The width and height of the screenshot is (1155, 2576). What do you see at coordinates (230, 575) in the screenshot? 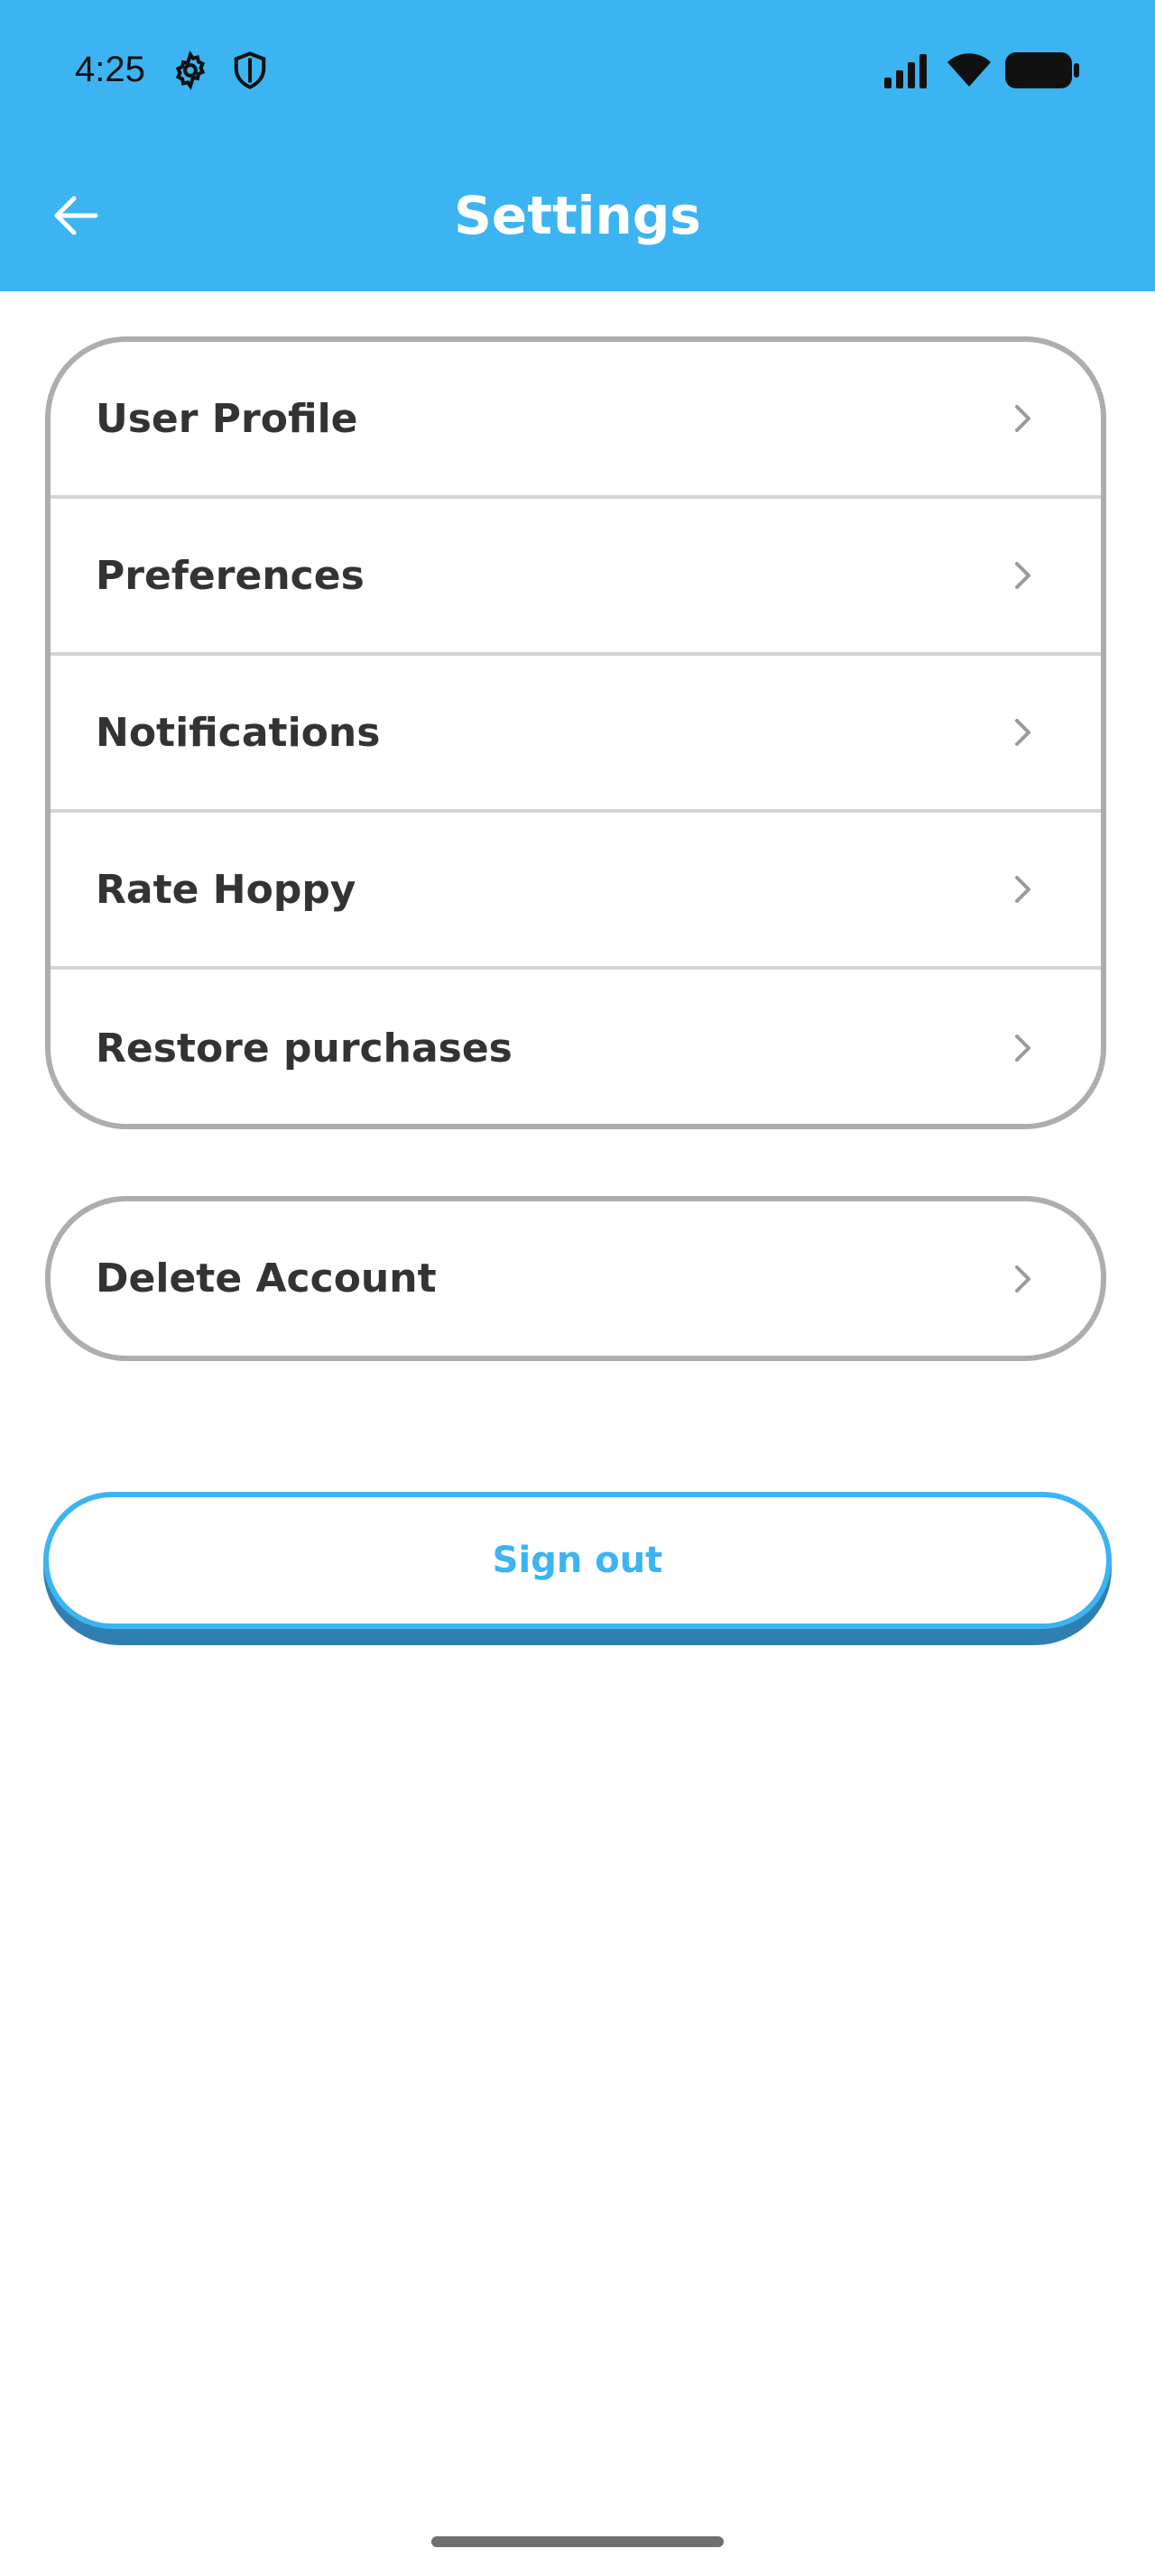
I see `settings-item-label: Preferences` at bounding box center [230, 575].